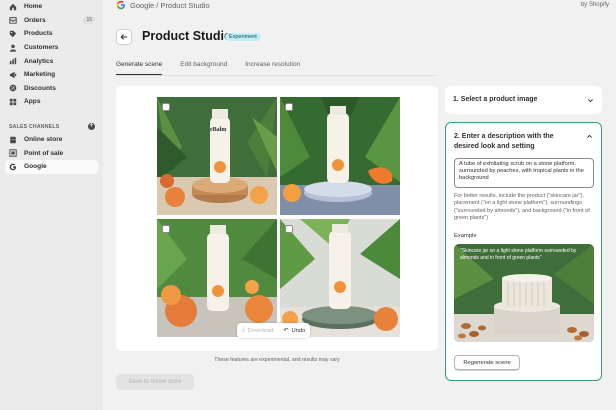 The width and height of the screenshot is (616, 410). I want to click on sidebar-item-online-store: Online store, so click(51, 140).